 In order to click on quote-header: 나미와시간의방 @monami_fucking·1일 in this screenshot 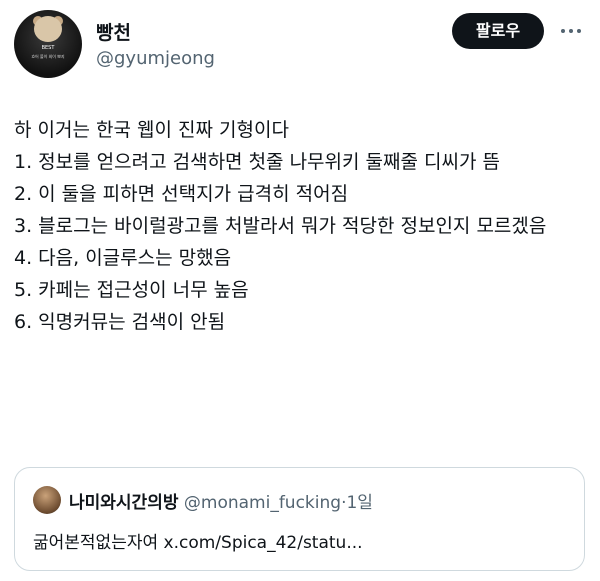, I will do `click(221, 500)`.